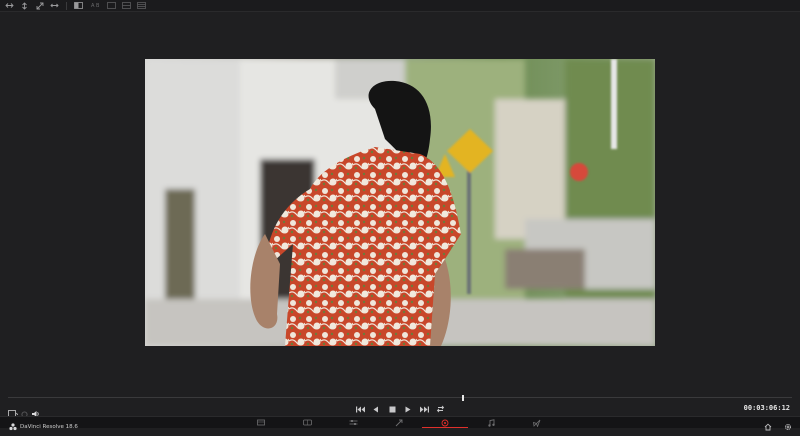 This screenshot has height=436, width=800. Describe the element at coordinates (440, 409) in the screenshot. I see `loop-button` at that location.